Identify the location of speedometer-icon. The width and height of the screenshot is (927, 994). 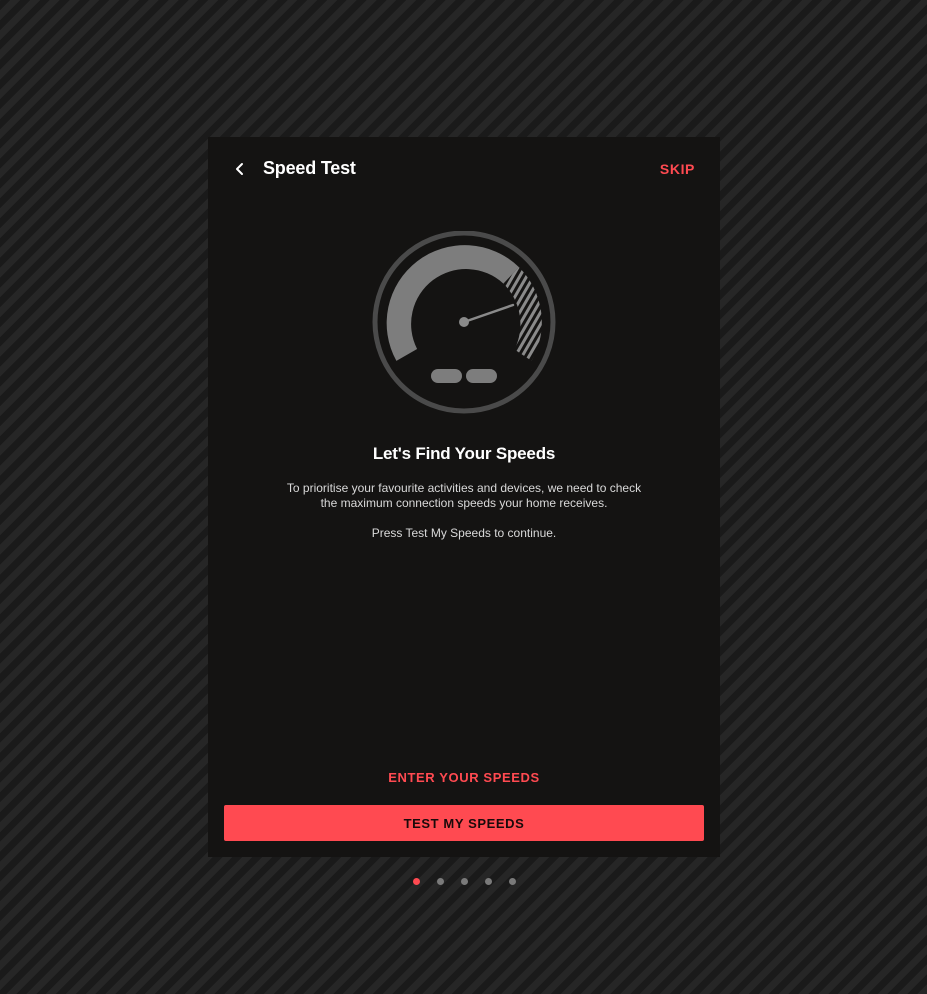
(464, 322).